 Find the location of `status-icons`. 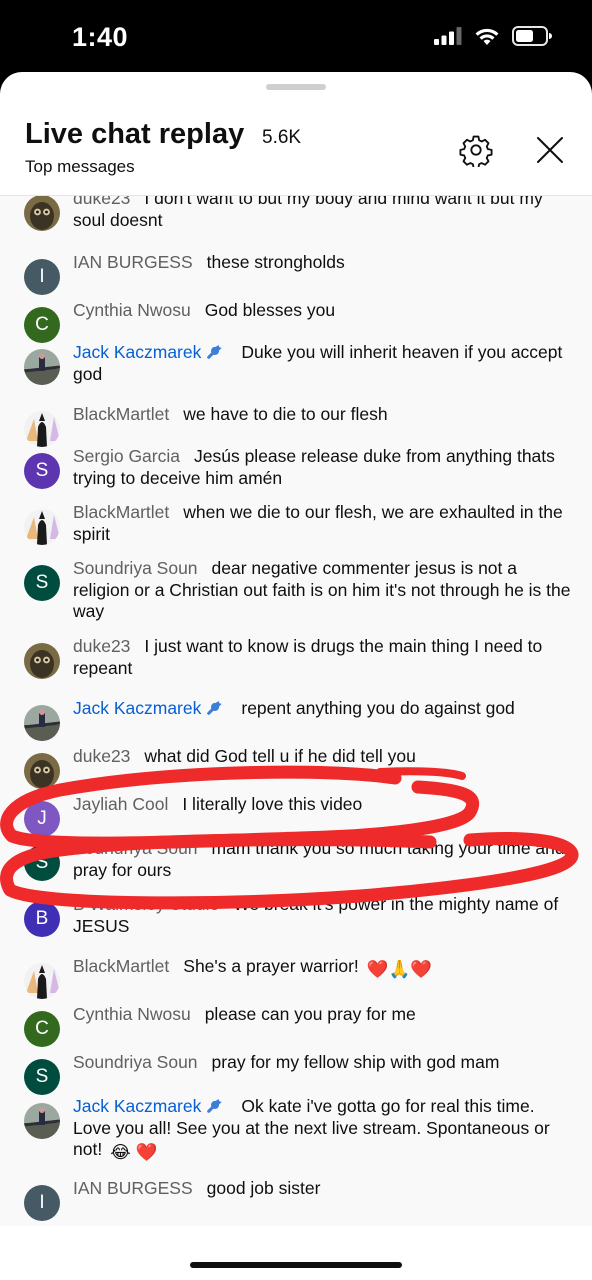

status-icons is located at coordinates (493, 36).